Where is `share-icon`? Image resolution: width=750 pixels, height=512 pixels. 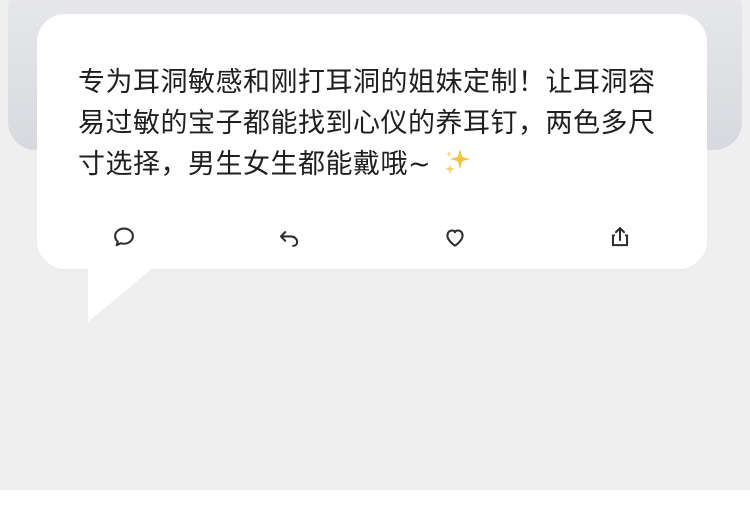
share-icon is located at coordinates (620, 237).